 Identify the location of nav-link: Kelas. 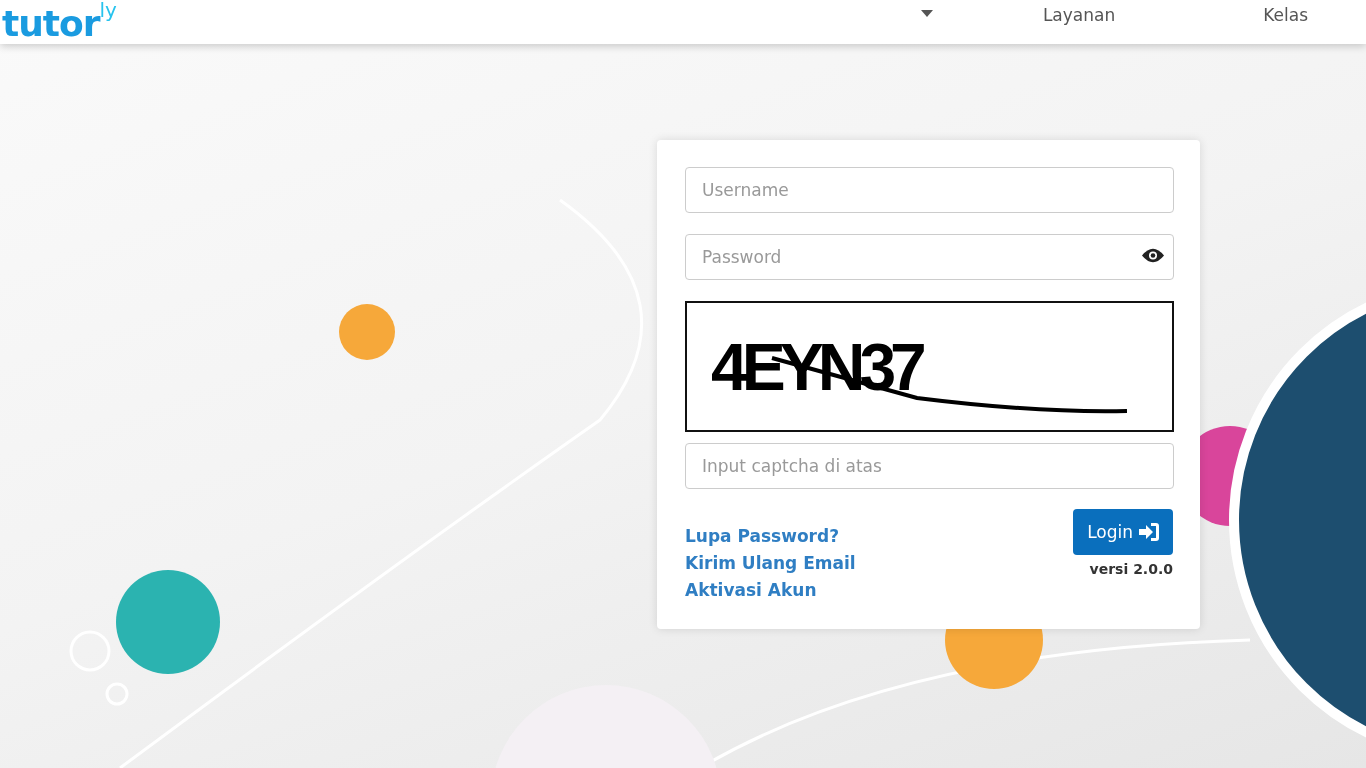
(1285, 15).